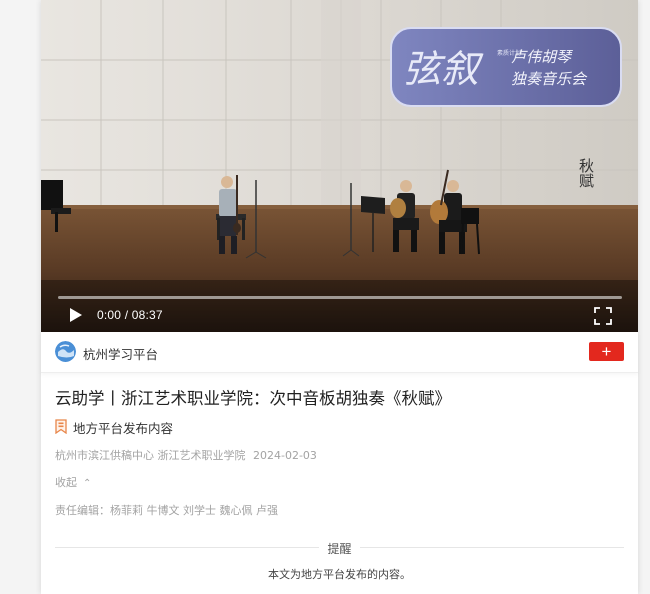 Image resolution: width=650 pixels, height=594 pixels. Describe the element at coordinates (253, 398) in the screenshot. I see `article-title: 云助学丨浙江艺术职业学院：次中音板胡独奏《秋赋》` at that location.